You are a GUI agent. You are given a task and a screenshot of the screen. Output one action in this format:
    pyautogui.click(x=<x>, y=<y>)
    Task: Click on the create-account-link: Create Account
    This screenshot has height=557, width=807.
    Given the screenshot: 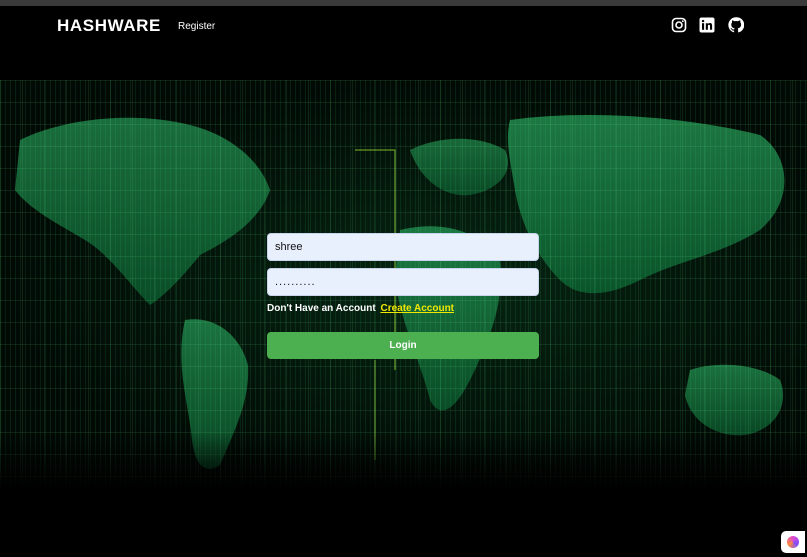 What is the action you would take?
    pyautogui.click(x=417, y=308)
    